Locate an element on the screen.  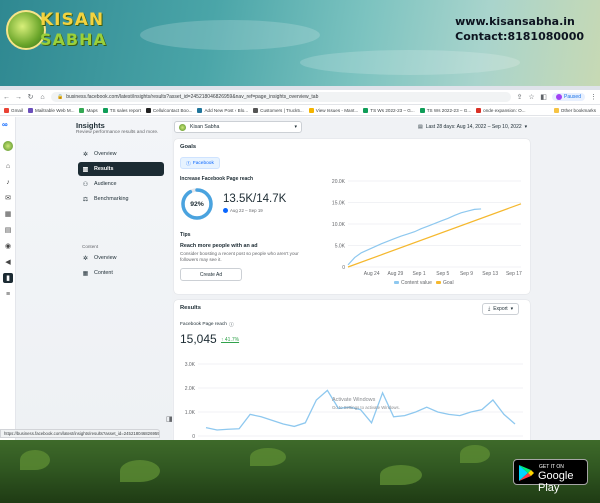
profile-button: Paused is located at coordinates (568, 97).